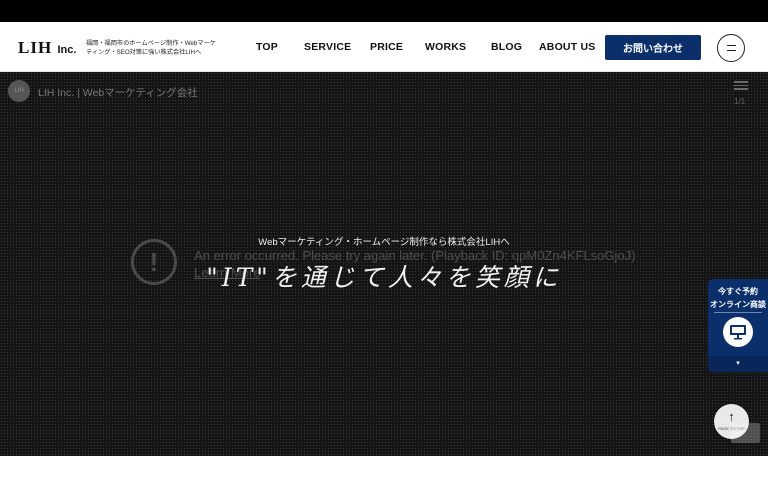 The width and height of the screenshot is (768, 480). I want to click on monitor-icon, so click(738, 332).